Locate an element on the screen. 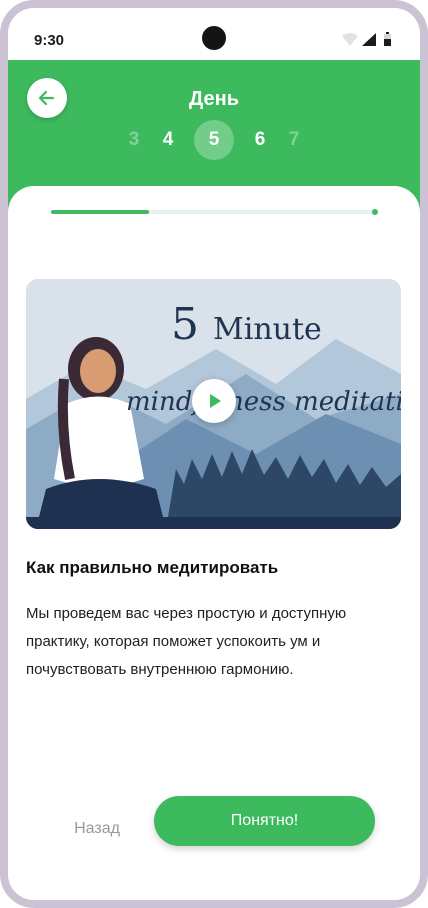 This screenshot has height=908, width=428. progress-end-dot is located at coordinates (375, 212).